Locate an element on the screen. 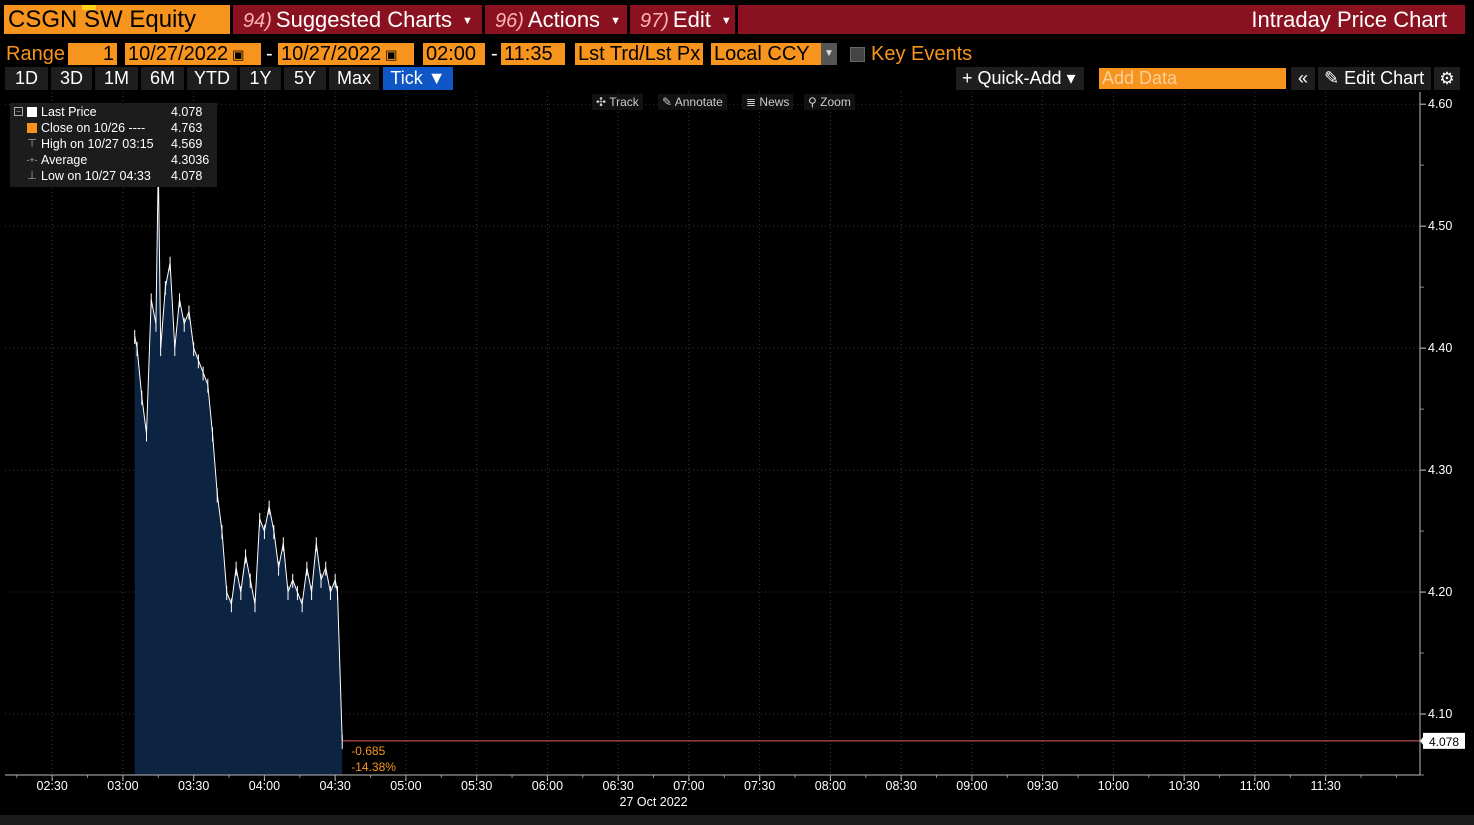 This screenshot has width=1474, height=825. y-tick-label: 4.20 is located at coordinates (1440, 592).